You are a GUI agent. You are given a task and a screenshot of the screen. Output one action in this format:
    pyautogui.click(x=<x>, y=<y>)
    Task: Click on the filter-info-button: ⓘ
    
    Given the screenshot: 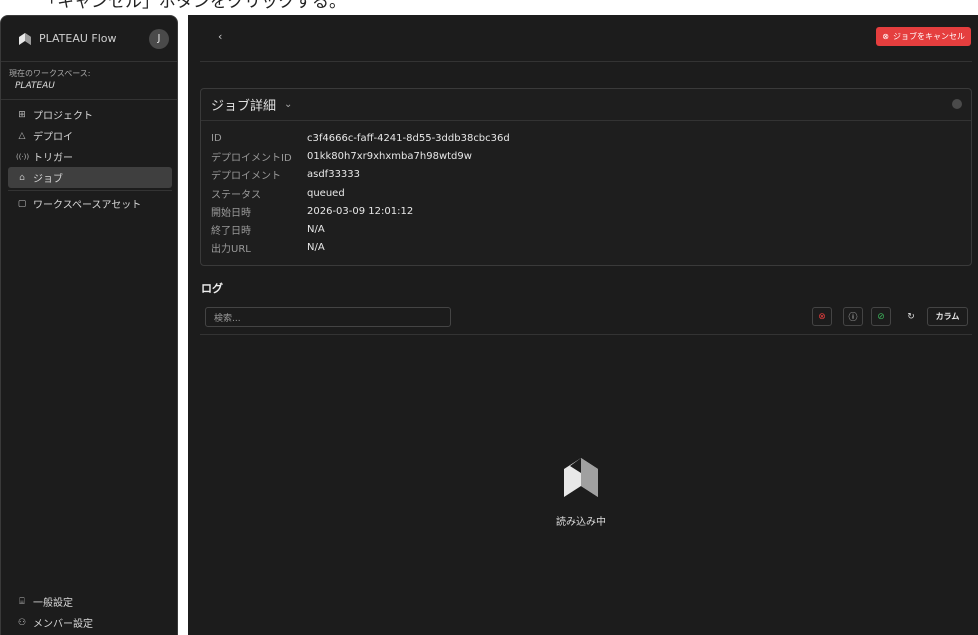 What is the action you would take?
    pyautogui.click(x=853, y=316)
    